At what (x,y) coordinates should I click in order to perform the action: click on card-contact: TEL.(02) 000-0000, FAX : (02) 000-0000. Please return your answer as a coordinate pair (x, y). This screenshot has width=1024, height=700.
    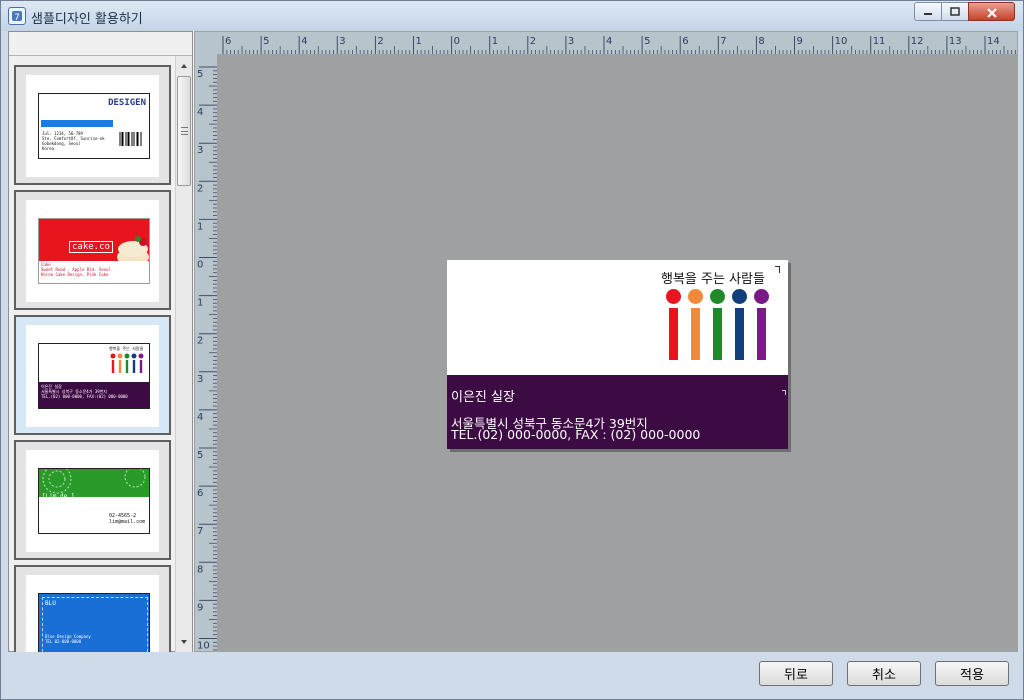
    Looking at the image, I should click on (576, 434).